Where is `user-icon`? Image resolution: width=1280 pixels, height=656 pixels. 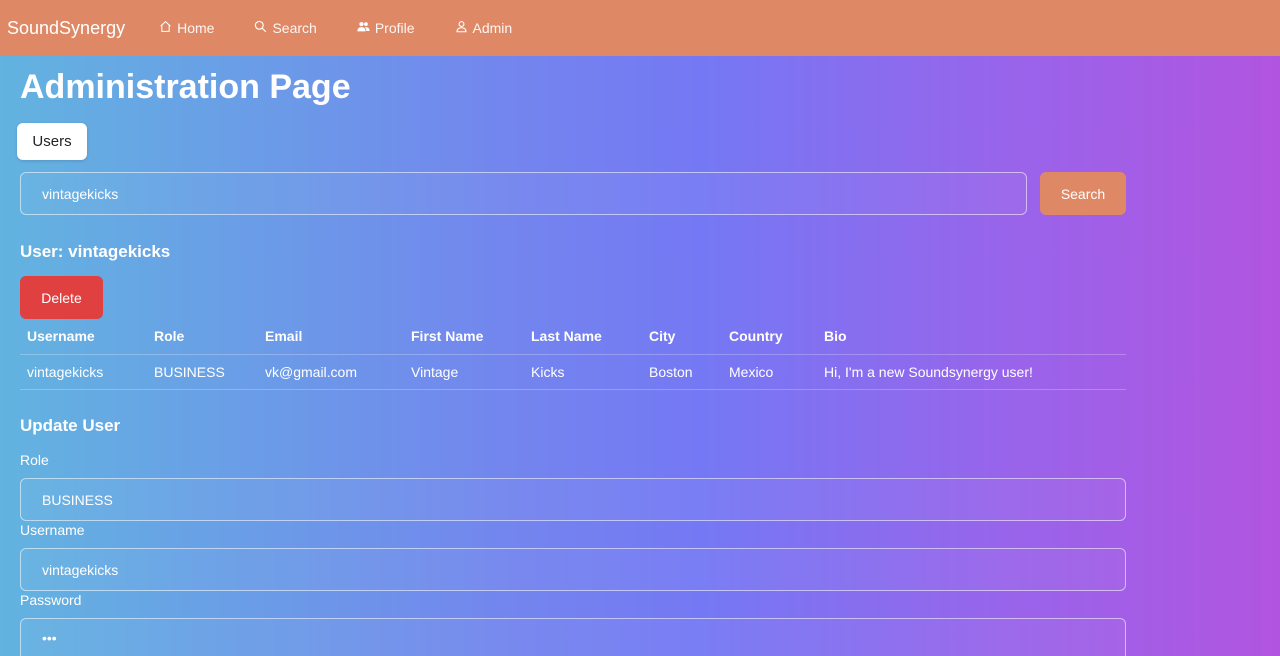
user-icon is located at coordinates (461, 28).